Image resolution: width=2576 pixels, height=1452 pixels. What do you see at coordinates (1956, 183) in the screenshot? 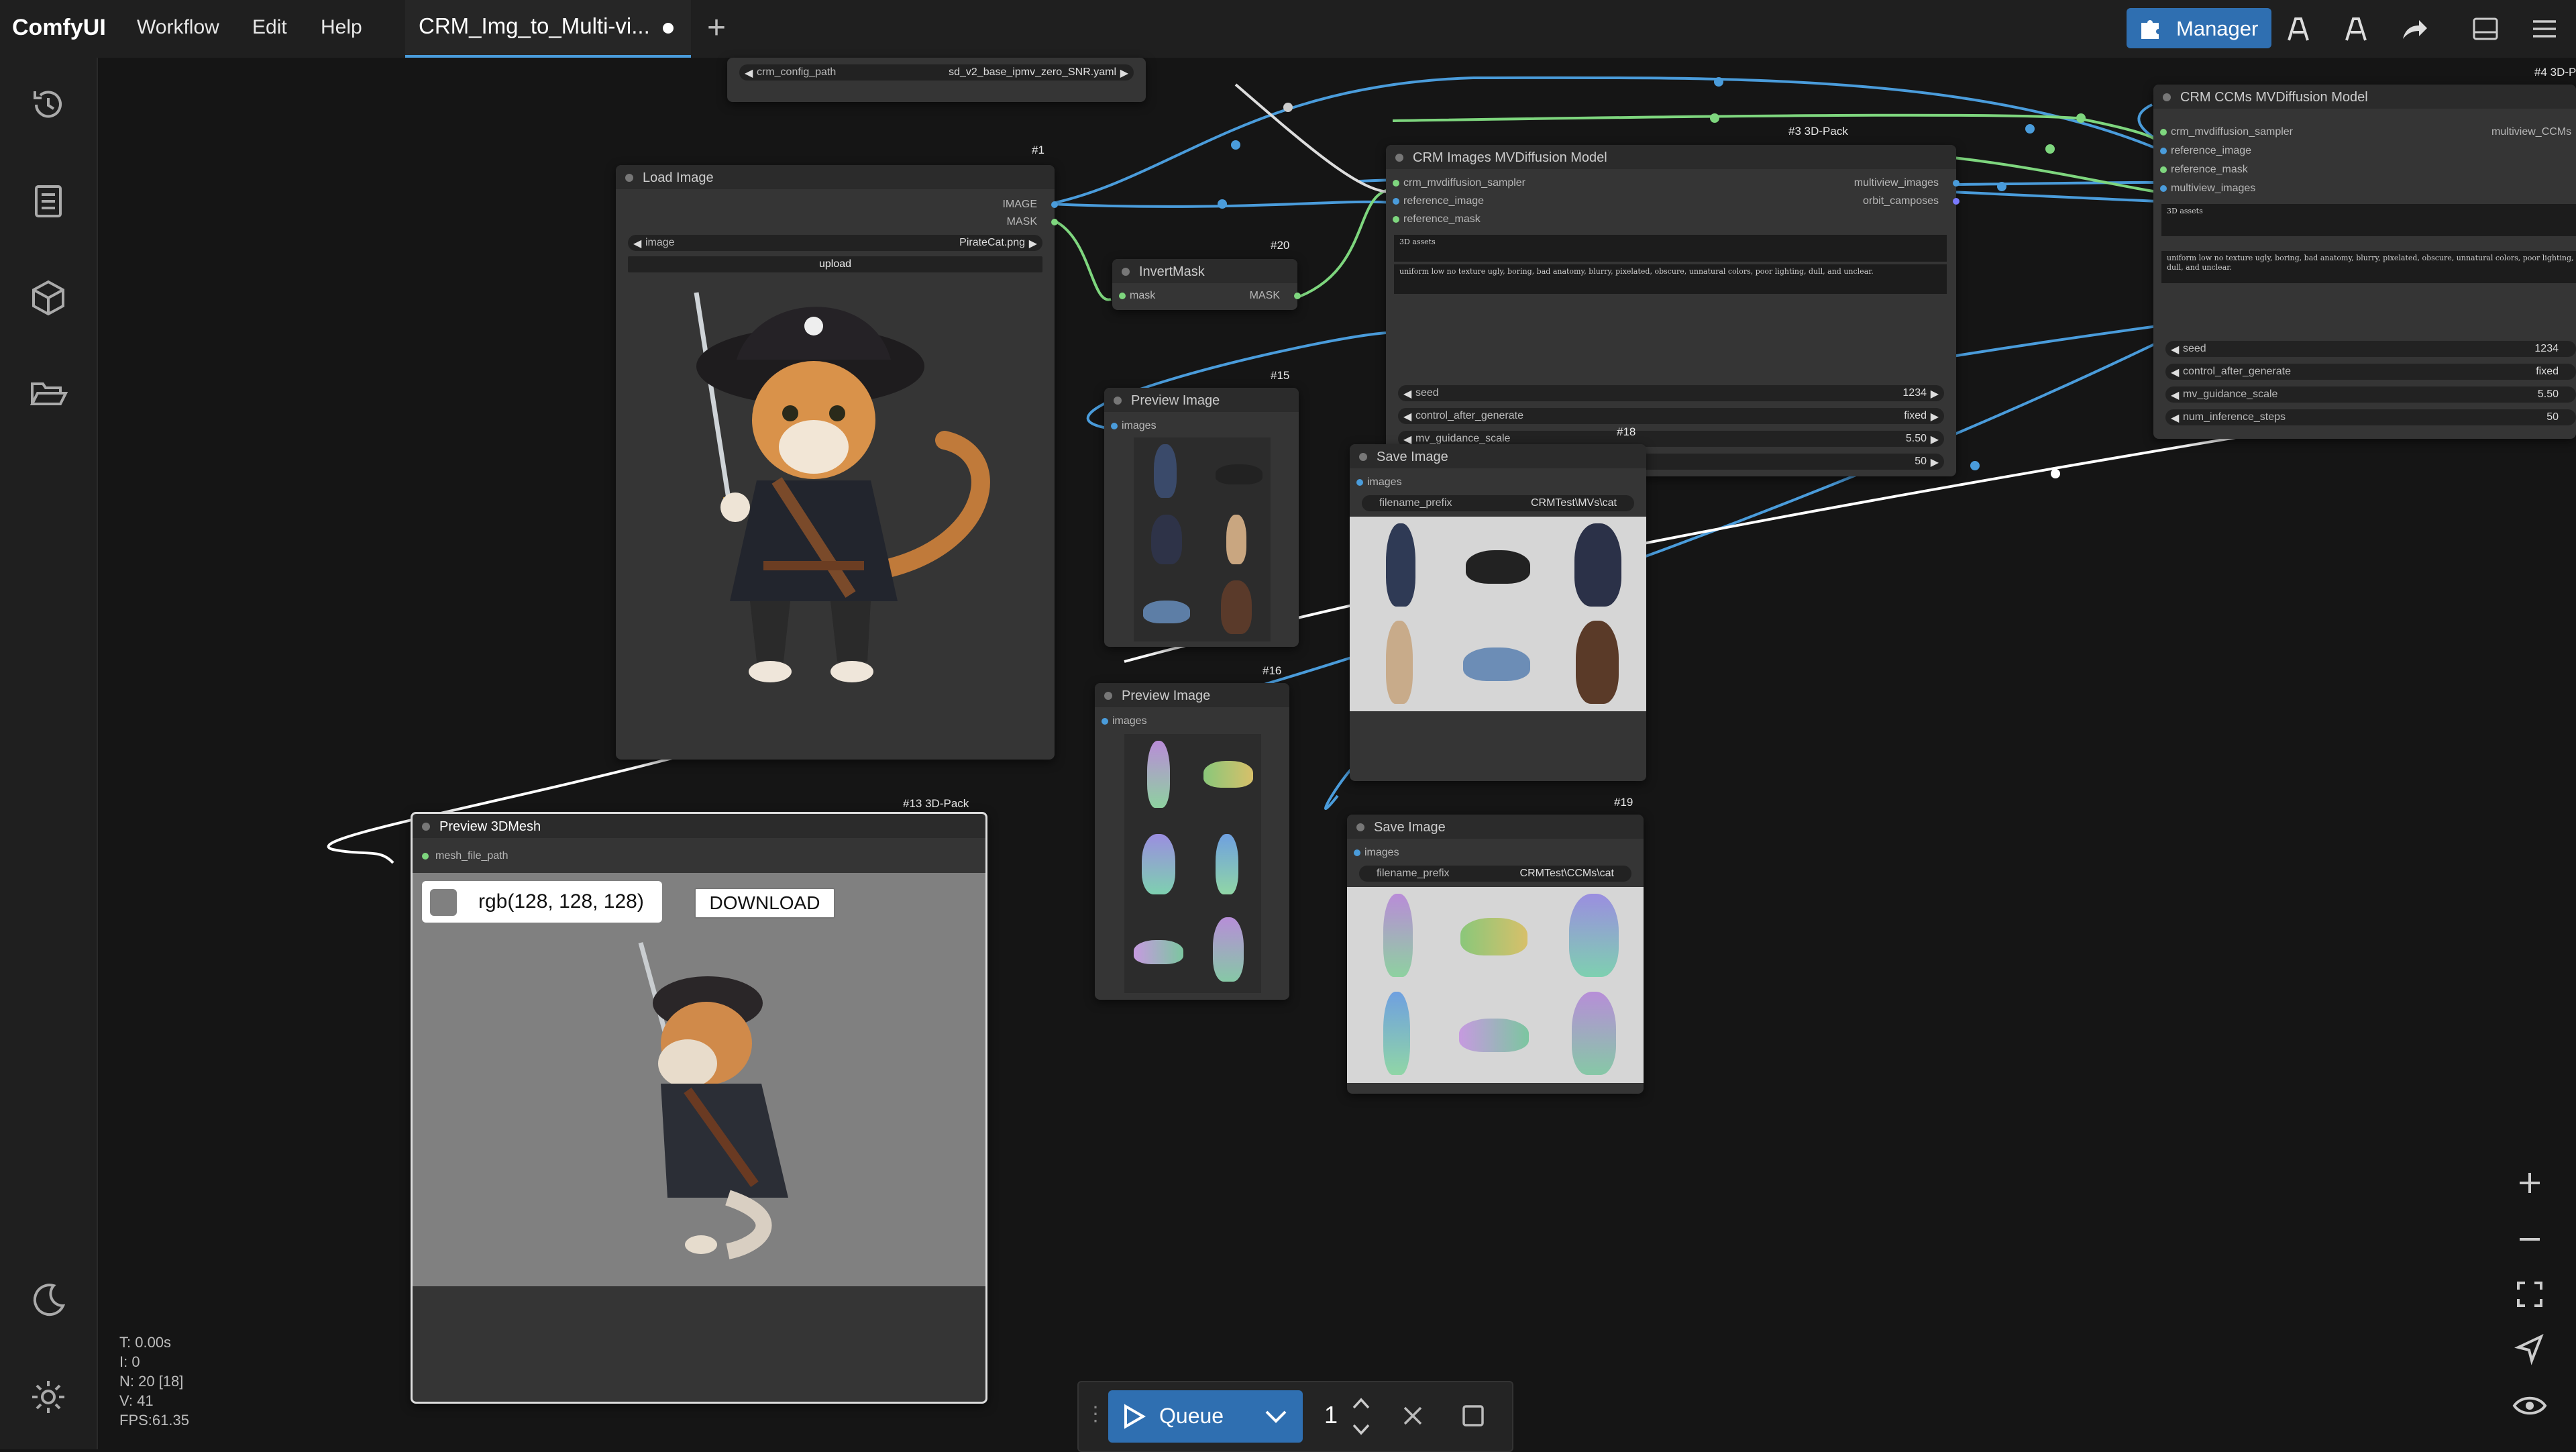
I see `output-multiview-images-socket` at bounding box center [1956, 183].